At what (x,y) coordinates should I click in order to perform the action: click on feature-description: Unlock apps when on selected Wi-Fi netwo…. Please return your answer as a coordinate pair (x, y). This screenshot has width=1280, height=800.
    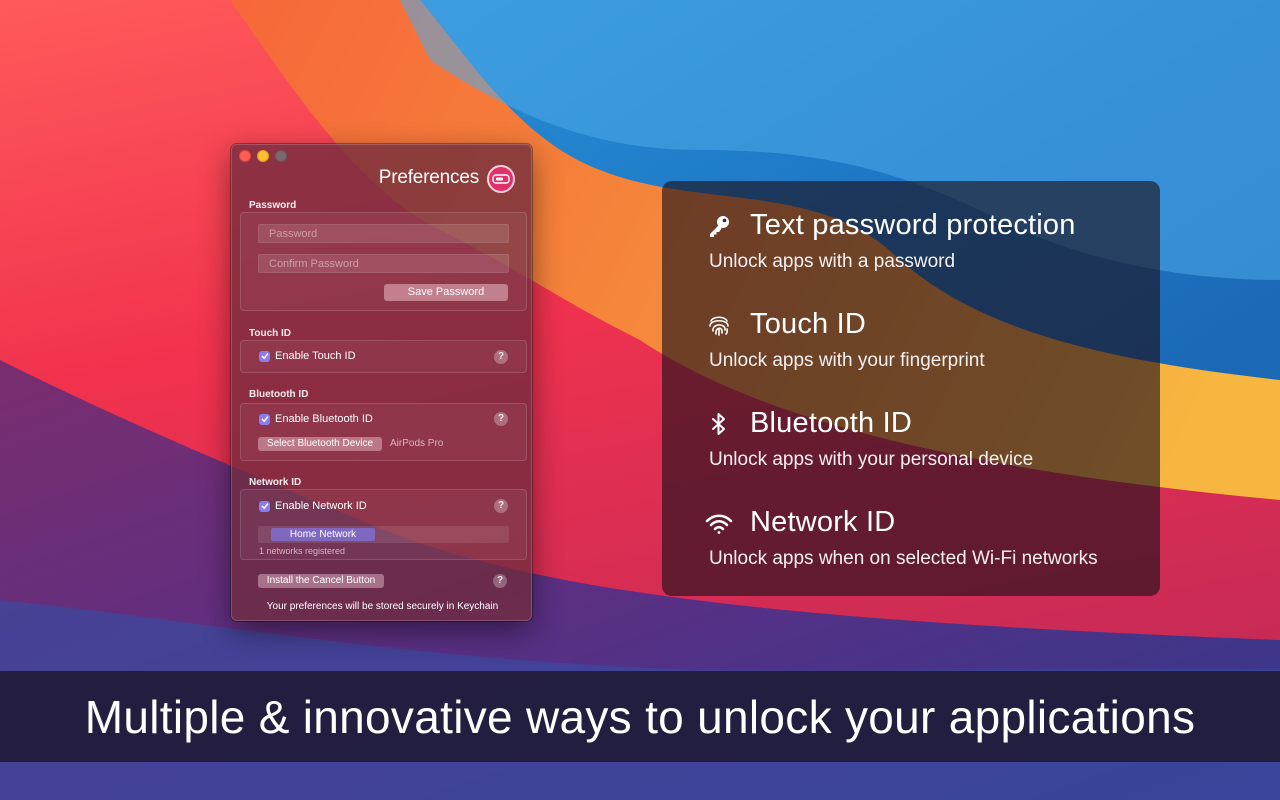
    Looking at the image, I should click on (903, 558).